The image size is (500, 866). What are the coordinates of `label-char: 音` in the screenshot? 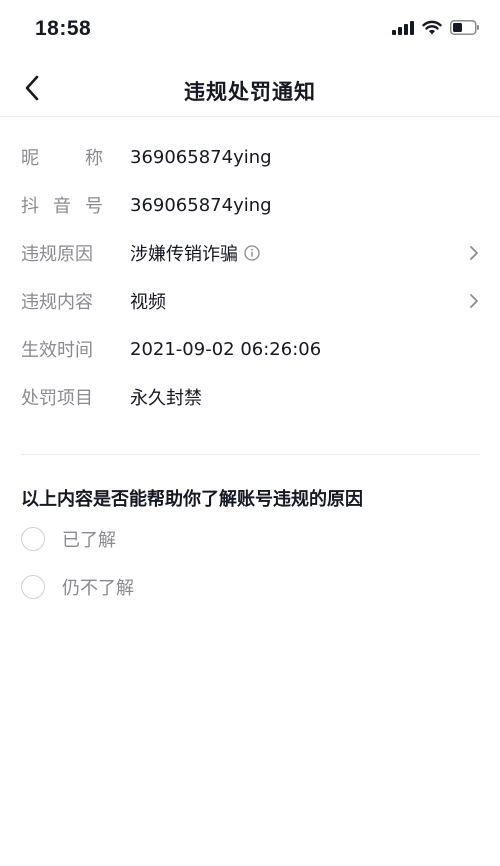 It's located at (62, 206).